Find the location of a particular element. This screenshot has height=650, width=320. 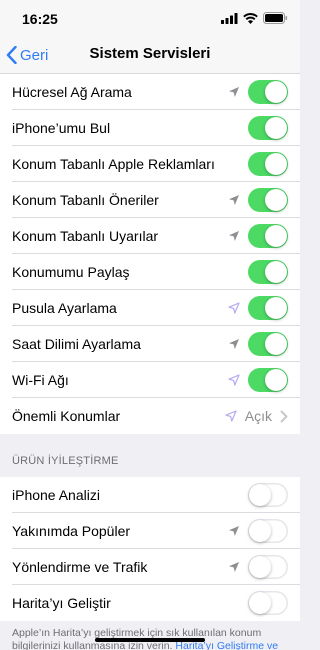

setting-row: Konum Tabanlı Uyarılar is located at coordinates (150, 236).